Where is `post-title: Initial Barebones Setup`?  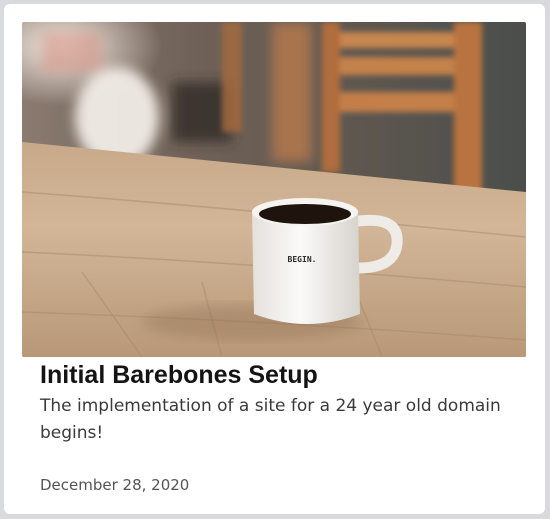
post-title: Initial Barebones Setup is located at coordinates (280, 375).